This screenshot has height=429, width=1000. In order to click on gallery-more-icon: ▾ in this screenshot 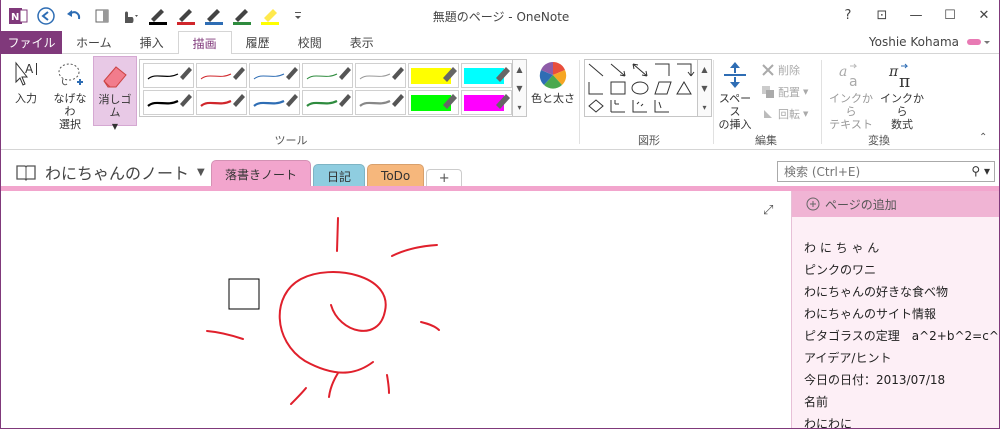, I will do `click(519, 107)`.